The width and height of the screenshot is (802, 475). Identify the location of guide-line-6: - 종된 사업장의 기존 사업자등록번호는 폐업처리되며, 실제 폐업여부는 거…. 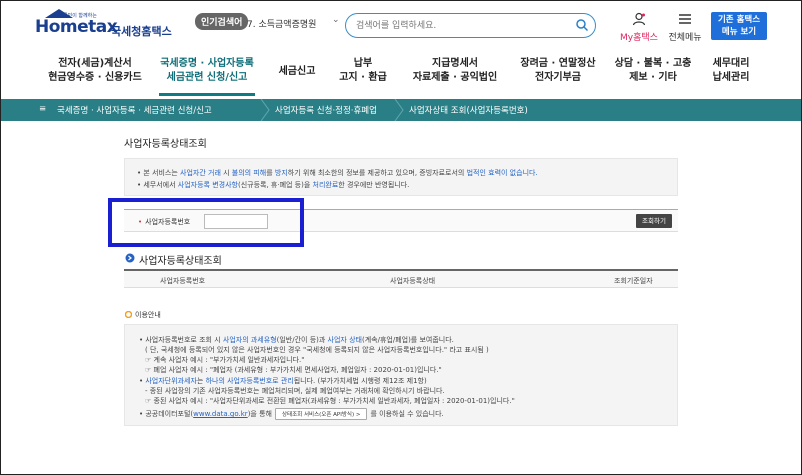
(295, 391).